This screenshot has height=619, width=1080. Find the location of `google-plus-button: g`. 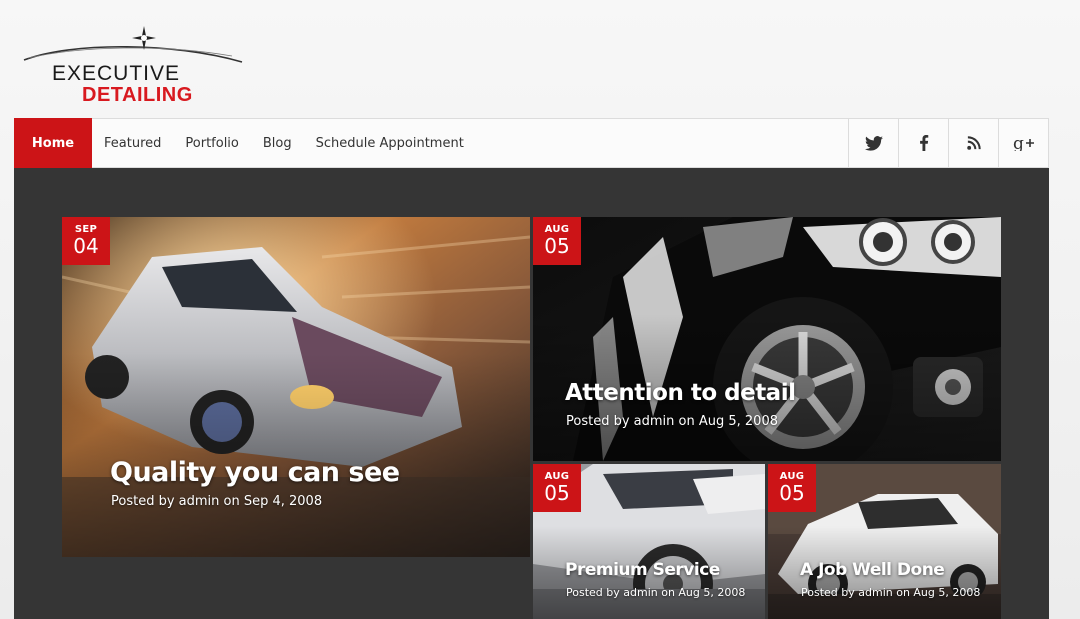

google-plus-button: g is located at coordinates (1023, 143).